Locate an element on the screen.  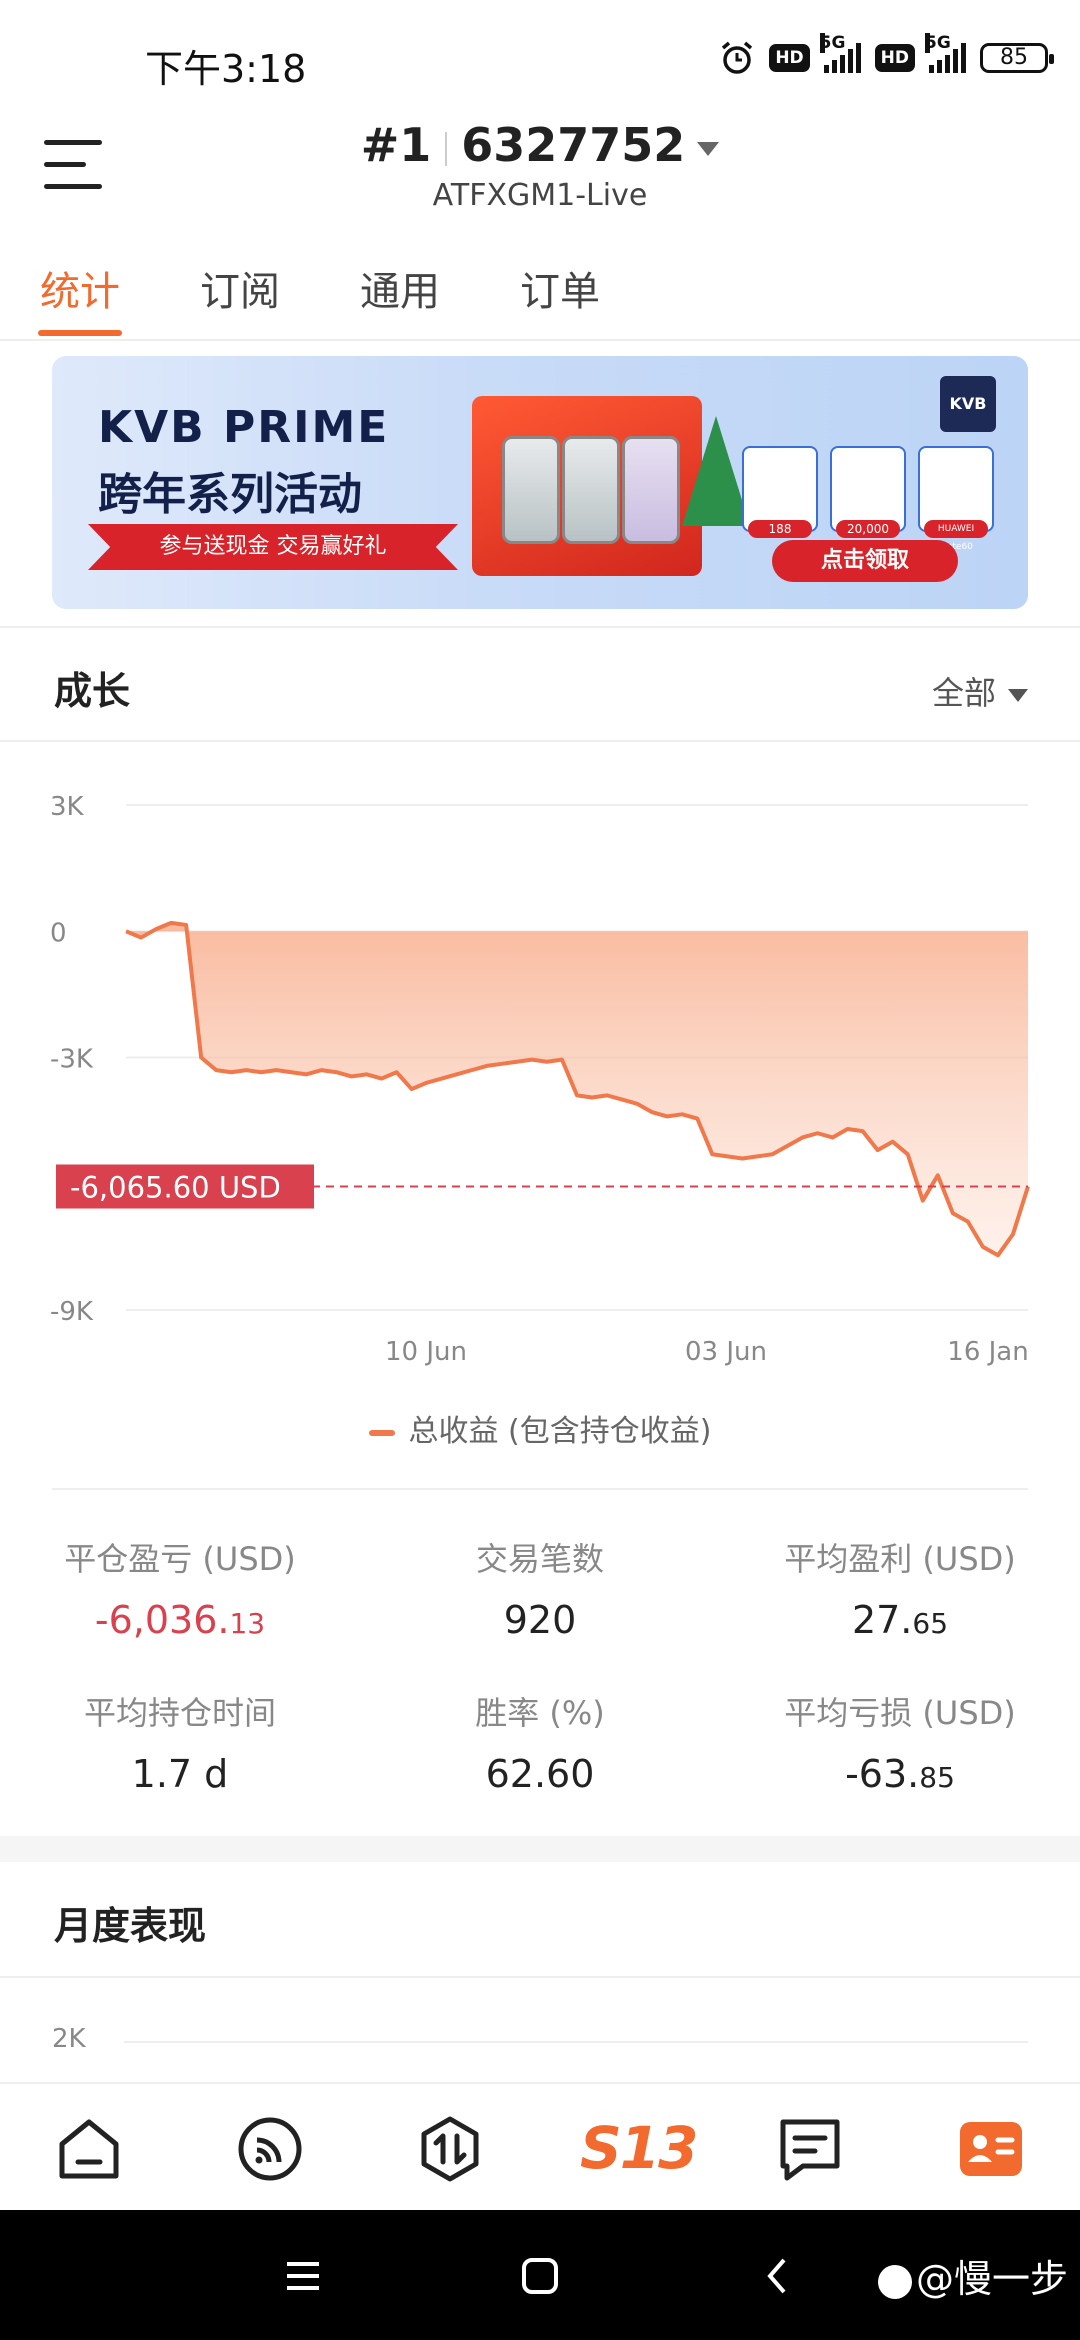
status-icons: HD 5G HD 5G 85 is located at coordinates (886, 54).